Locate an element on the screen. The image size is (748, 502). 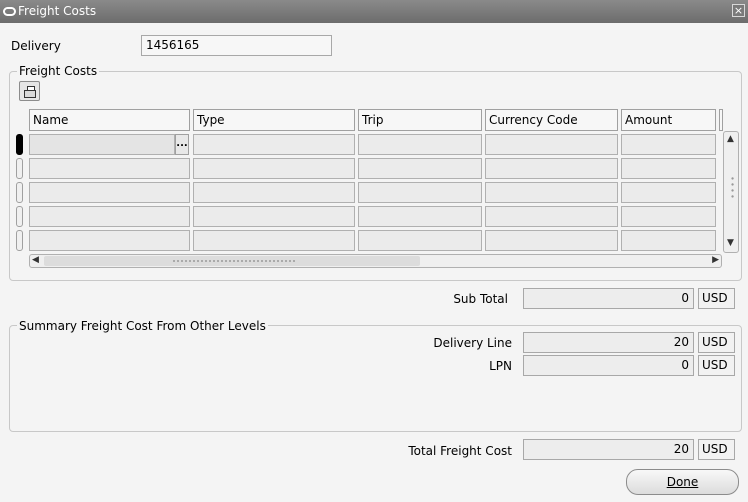
oracle-logo-icon is located at coordinates (9, 11).